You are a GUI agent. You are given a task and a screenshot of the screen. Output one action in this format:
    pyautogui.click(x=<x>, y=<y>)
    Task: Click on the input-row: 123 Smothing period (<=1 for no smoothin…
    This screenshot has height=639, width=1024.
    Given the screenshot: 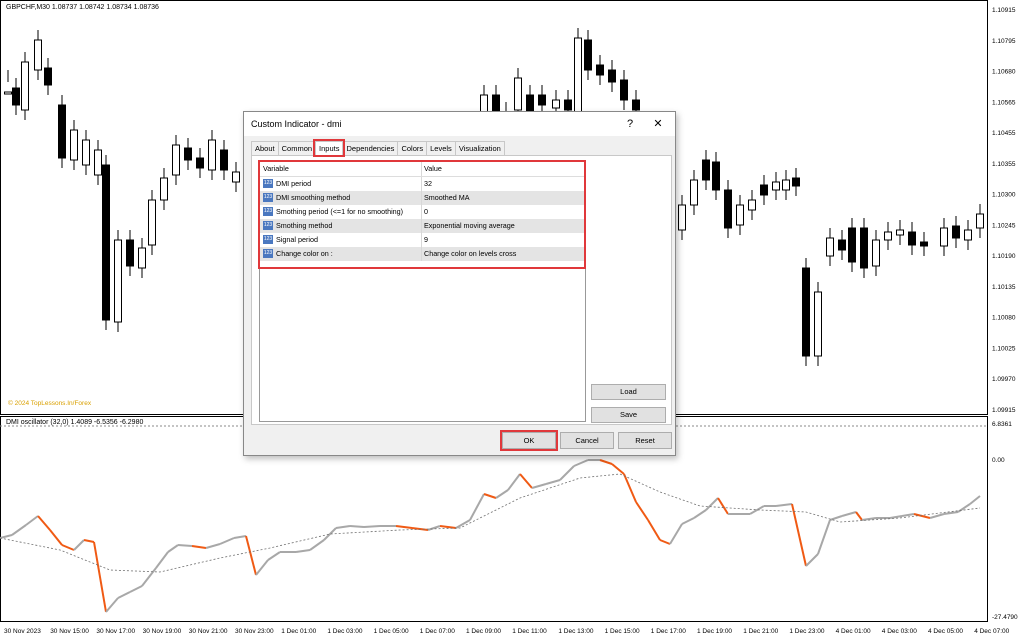 What is the action you would take?
    pyautogui.click(x=422, y=212)
    